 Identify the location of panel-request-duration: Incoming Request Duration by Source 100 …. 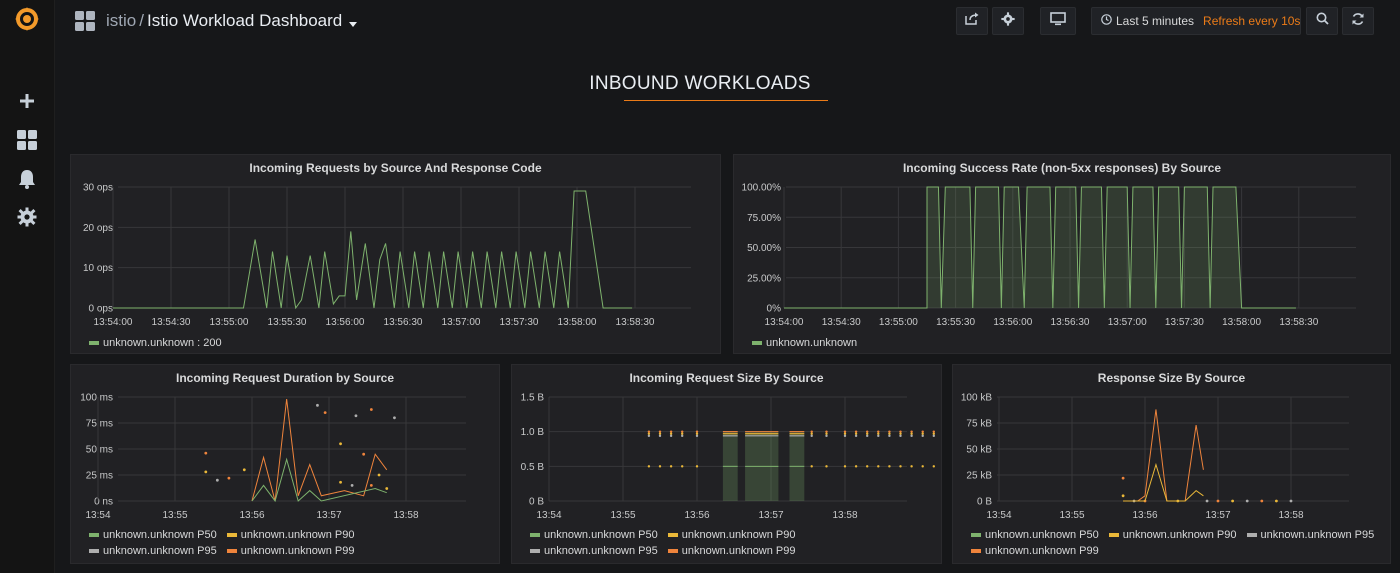
(285, 464).